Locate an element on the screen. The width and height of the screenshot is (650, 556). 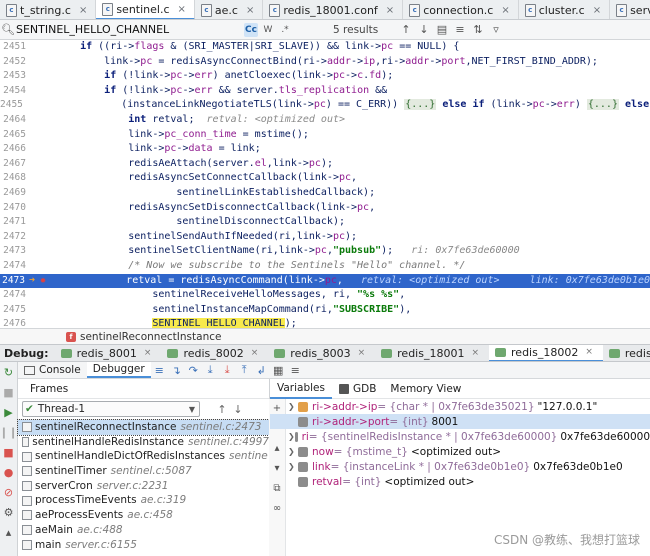
code-text: link->pc->data = link; is located at coordinates (353, 149).